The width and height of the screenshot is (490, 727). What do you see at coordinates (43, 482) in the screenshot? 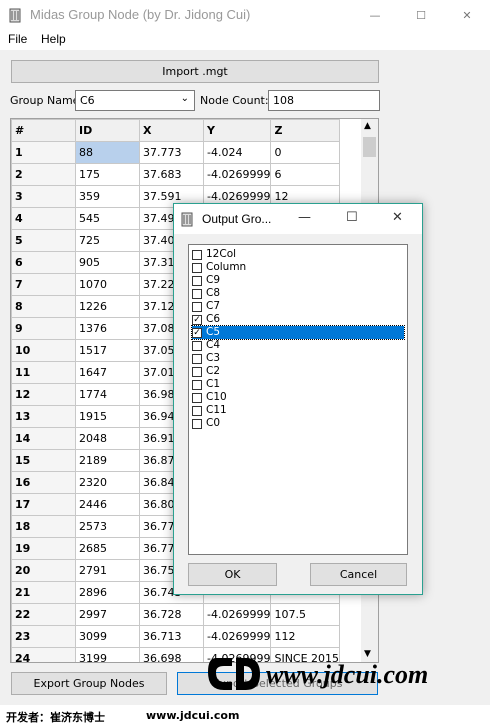
I see `cell-index: 16` at bounding box center [43, 482].